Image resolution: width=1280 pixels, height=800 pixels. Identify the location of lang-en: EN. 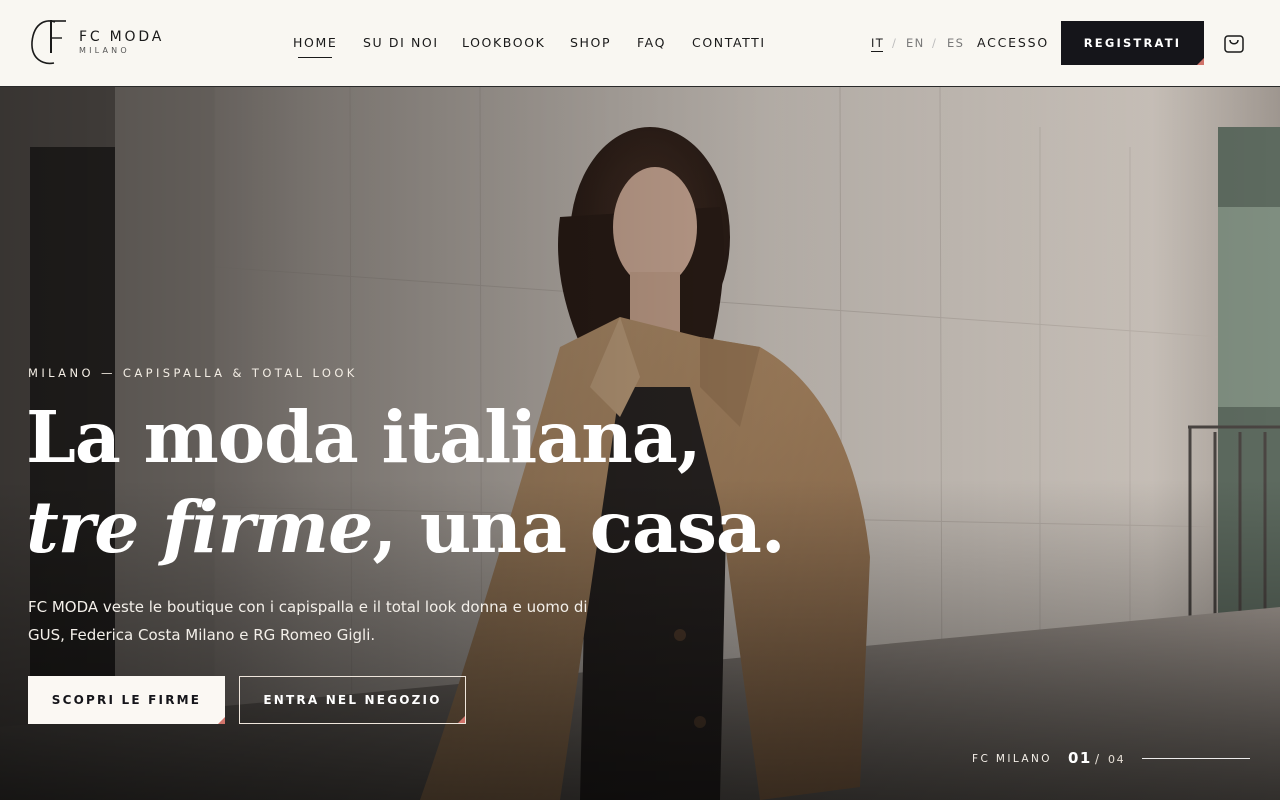
(915, 43).